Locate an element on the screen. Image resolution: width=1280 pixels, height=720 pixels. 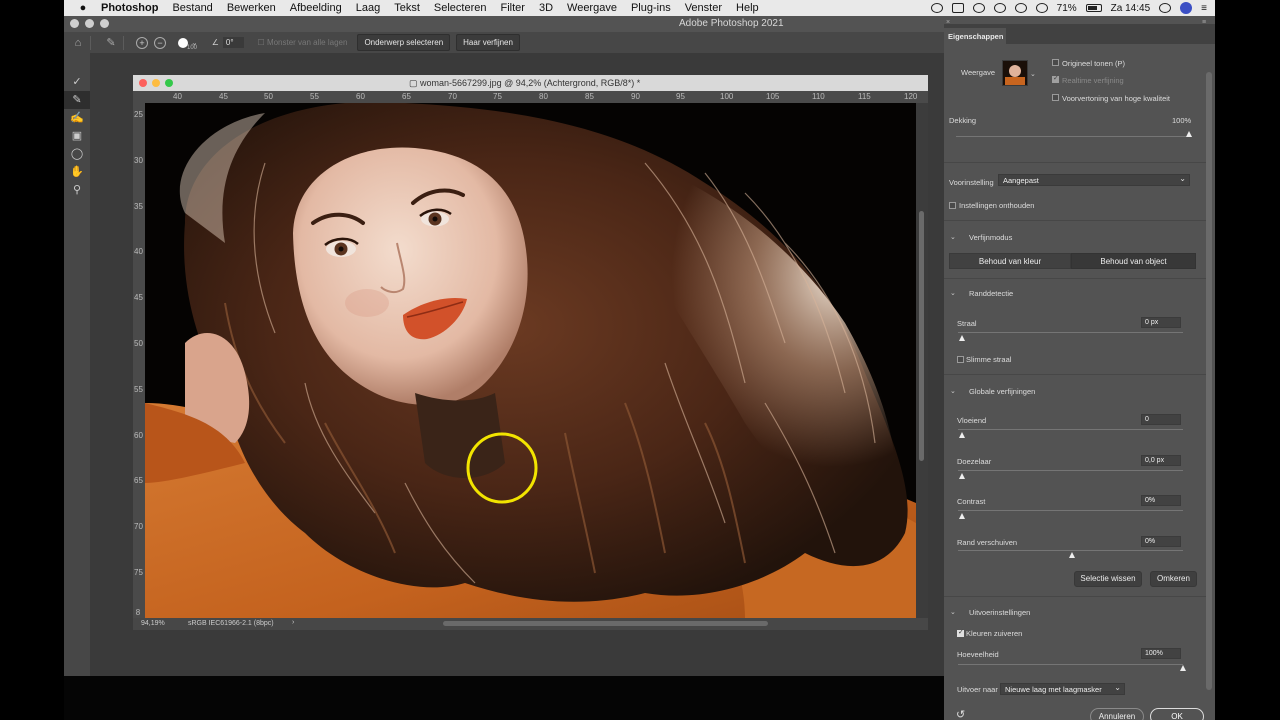
menu-tekst: Tekst is located at coordinates (407, 8).